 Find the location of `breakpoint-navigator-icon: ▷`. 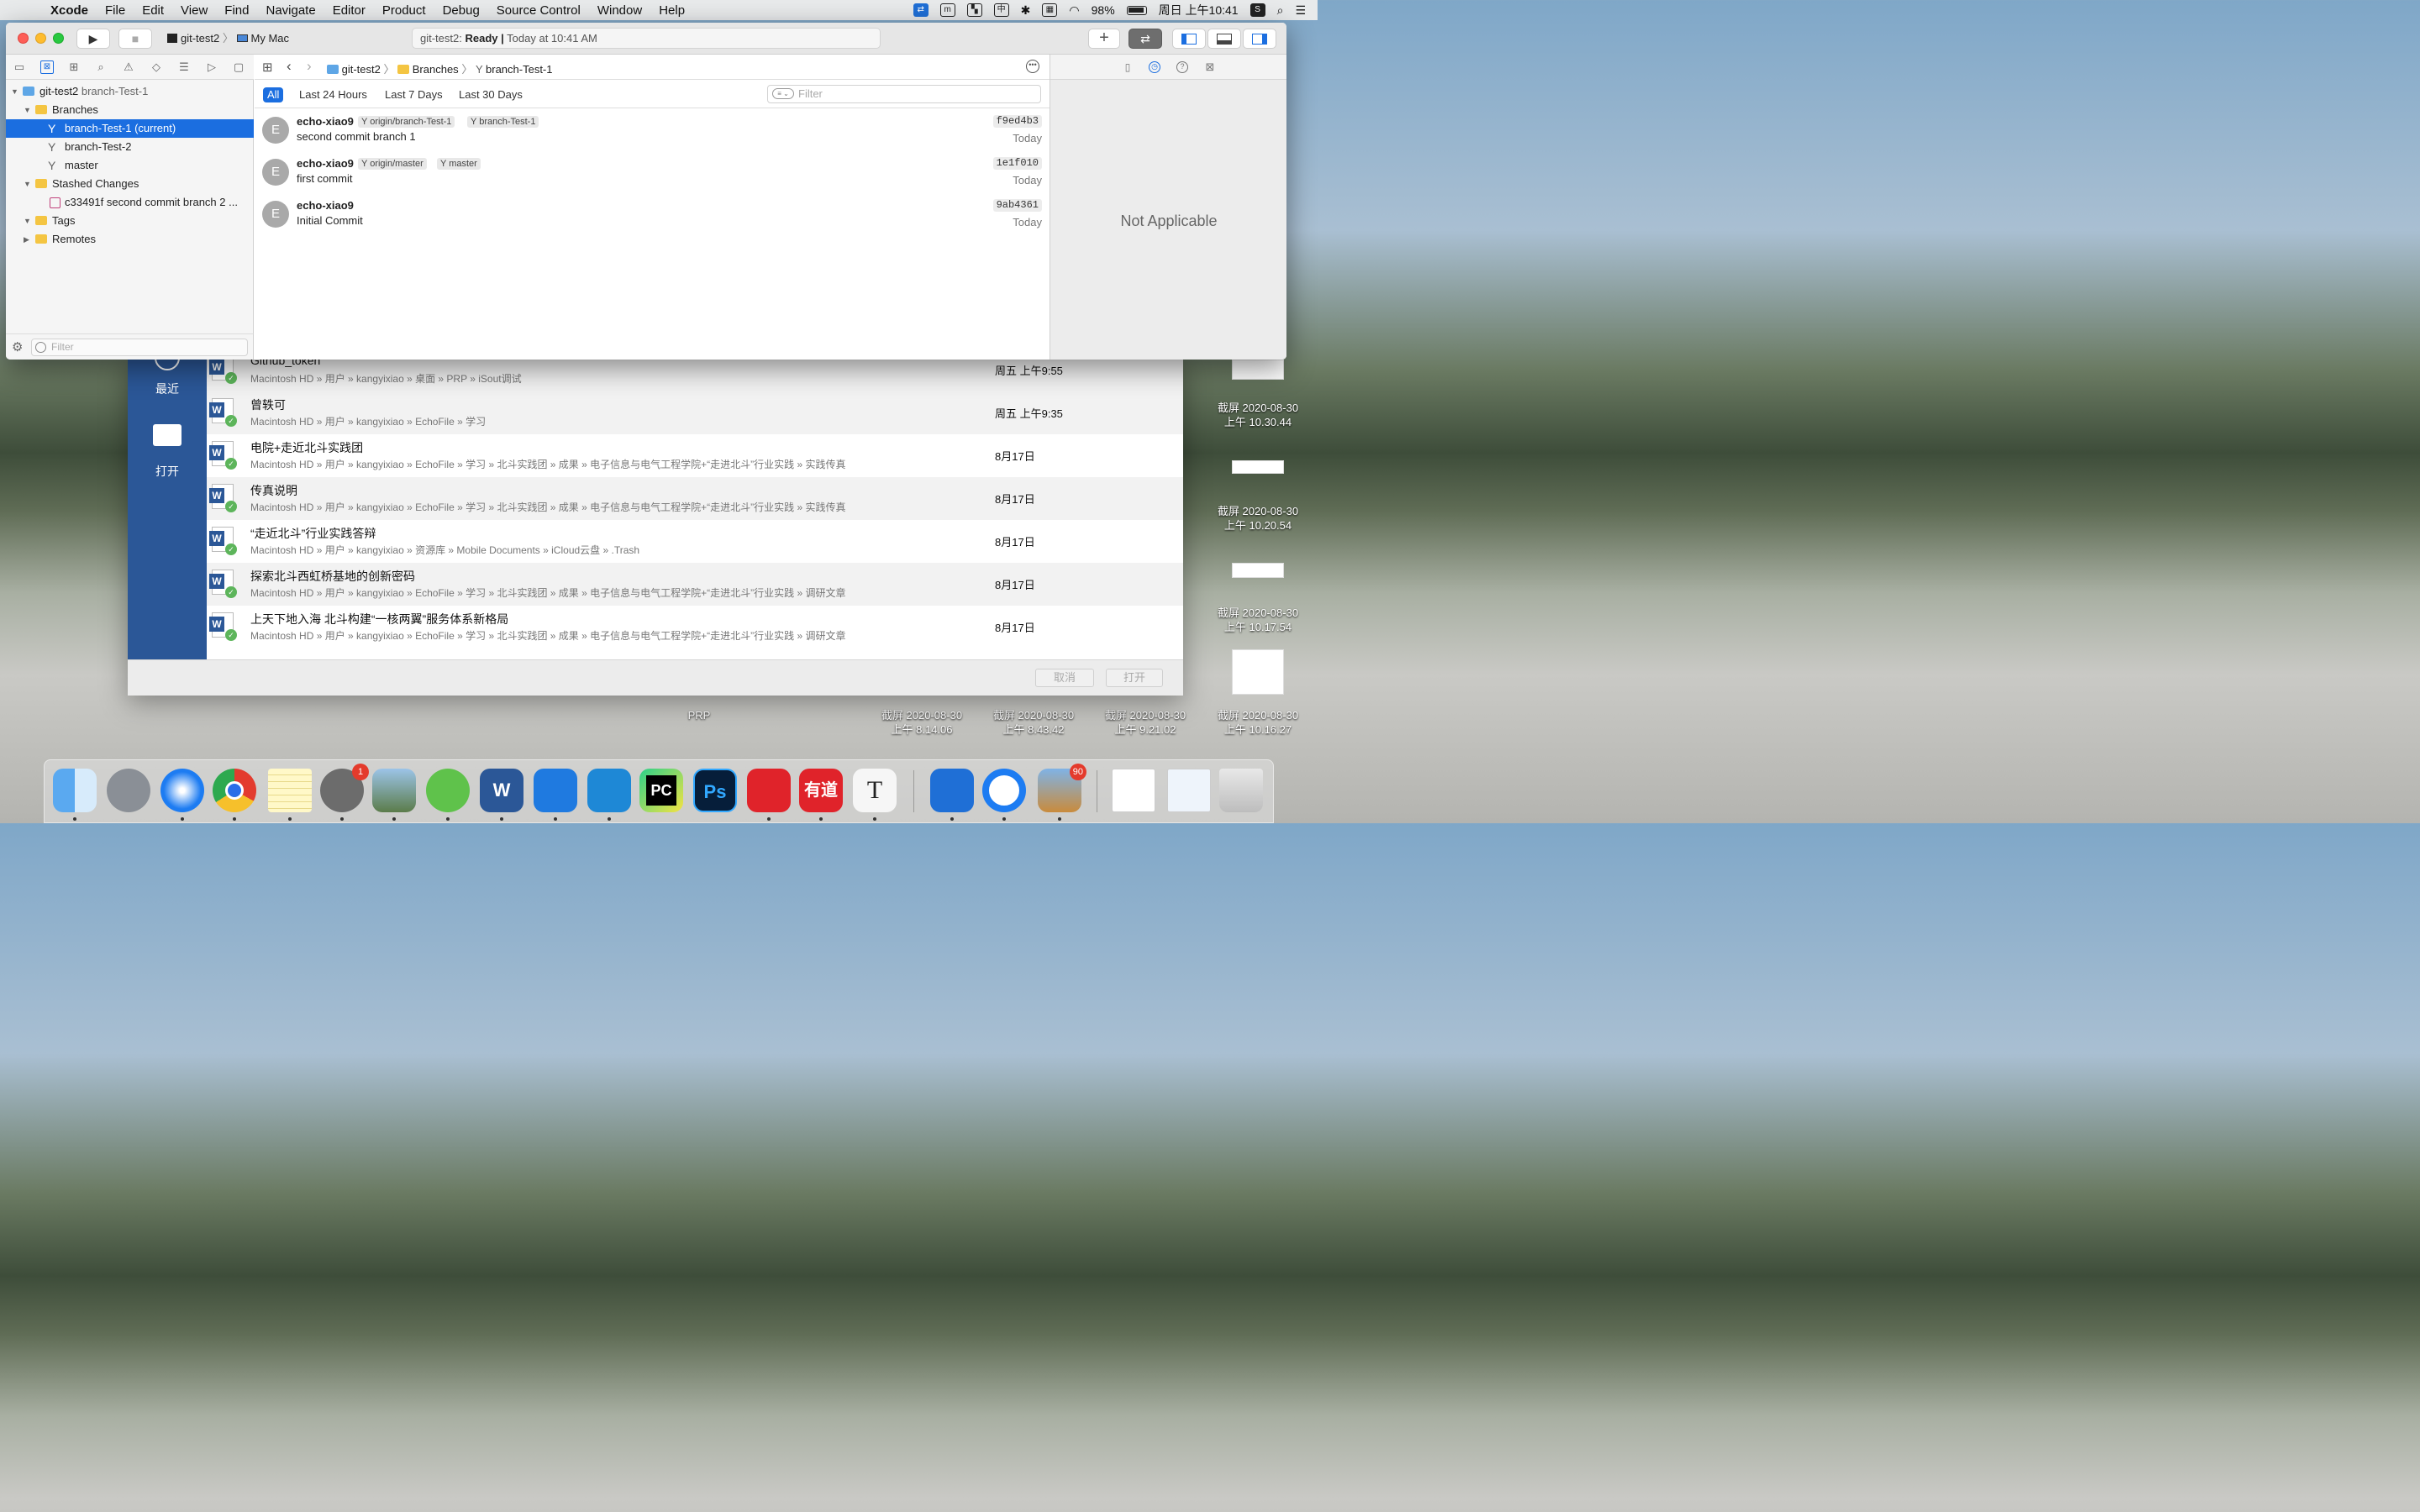

breakpoint-navigator-icon: ▷ is located at coordinates (211, 67).